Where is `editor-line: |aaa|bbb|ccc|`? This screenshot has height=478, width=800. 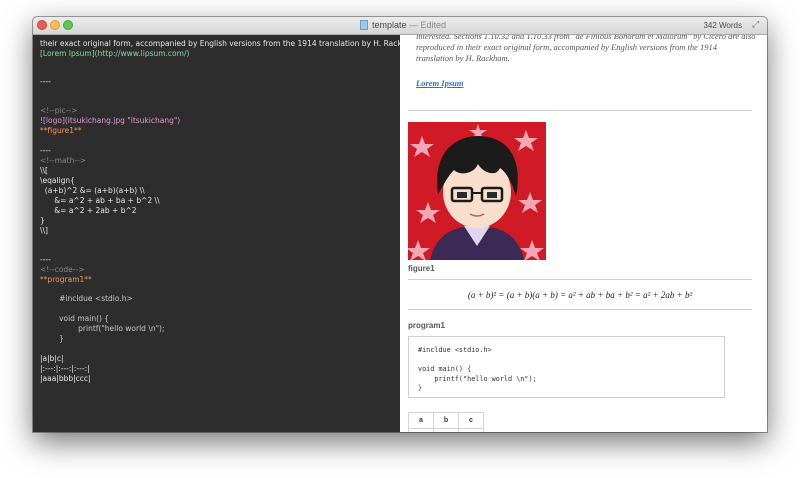
editor-line: |aaa|bbb|ccc| is located at coordinates (65, 378).